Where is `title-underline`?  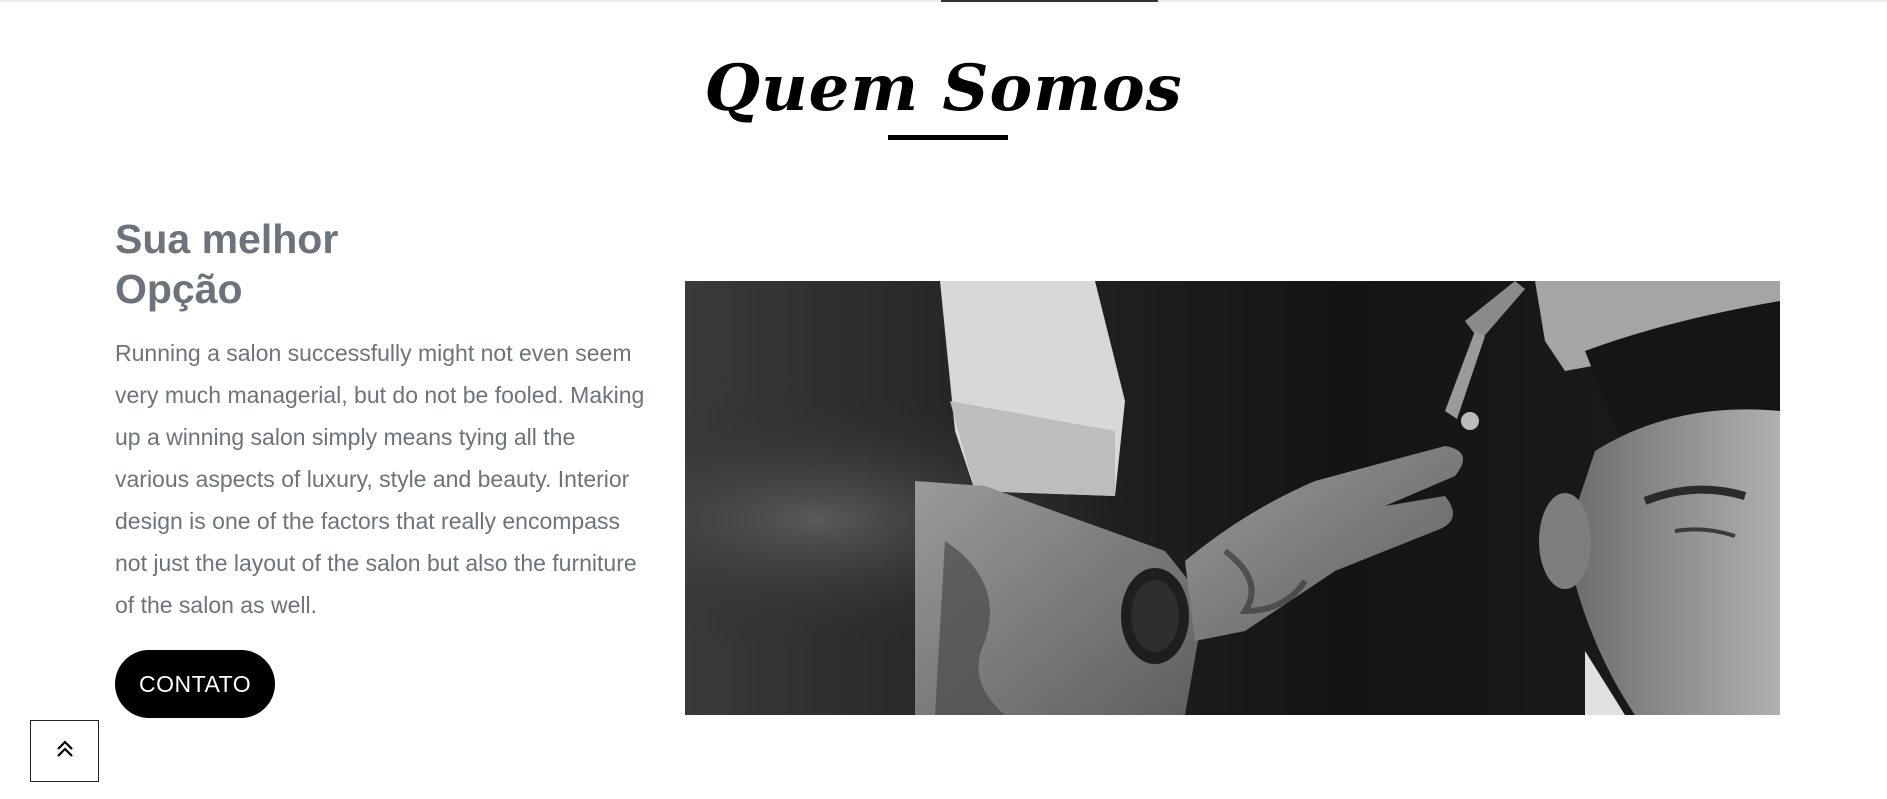 title-underline is located at coordinates (948, 137).